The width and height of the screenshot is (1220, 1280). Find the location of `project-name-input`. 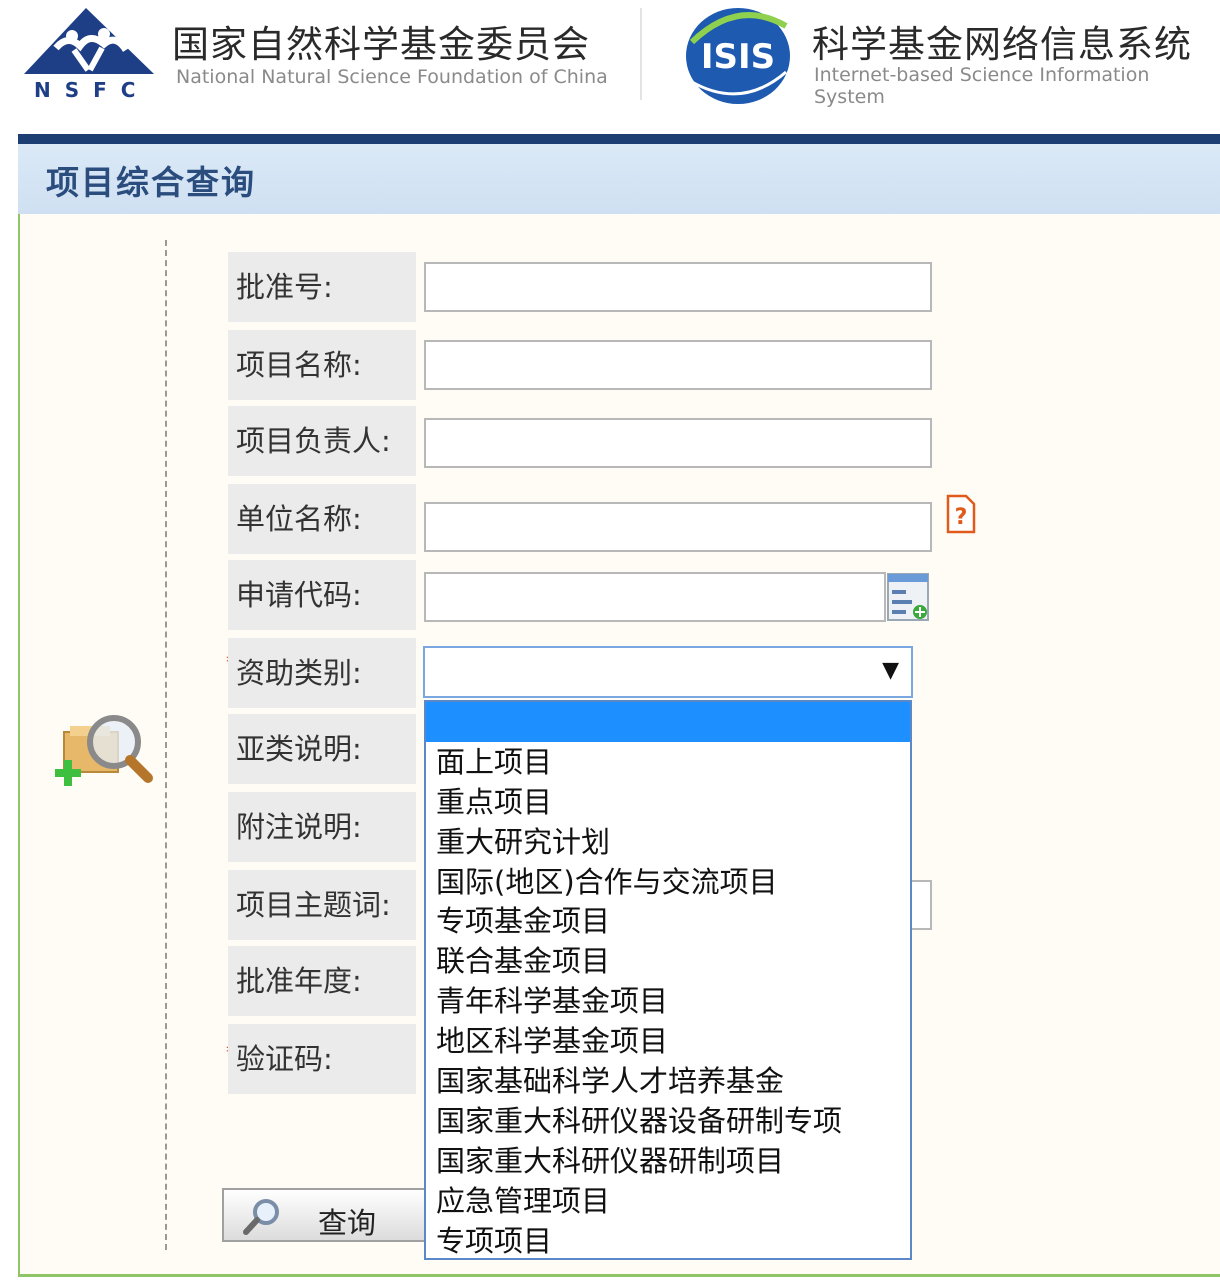

project-name-input is located at coordinates (678, 365).